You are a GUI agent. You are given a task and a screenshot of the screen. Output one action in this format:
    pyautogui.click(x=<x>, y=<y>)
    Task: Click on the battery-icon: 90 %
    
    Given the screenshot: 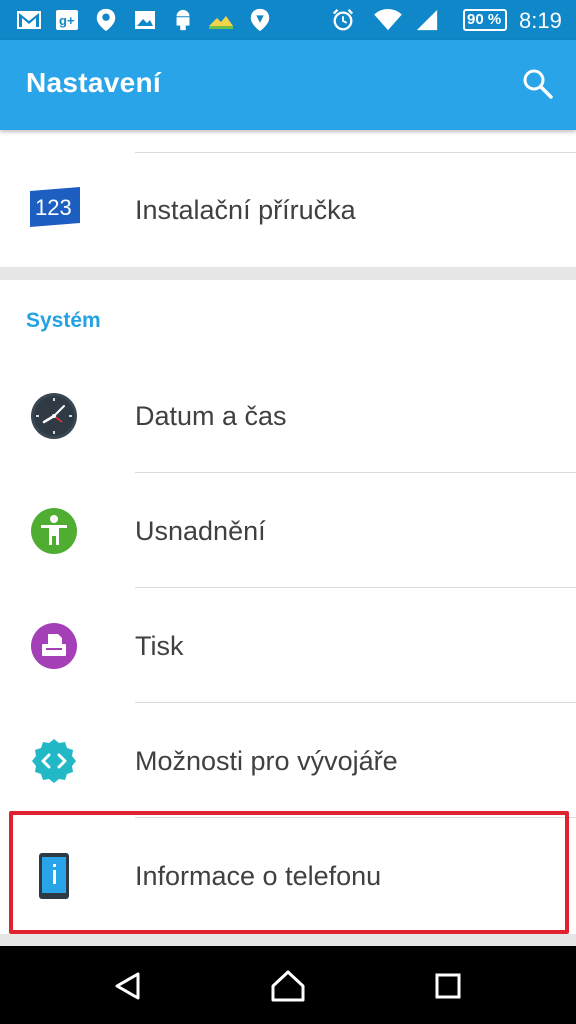 What is the action you would take?
    pyautogui.click(x=485, y=20)
    